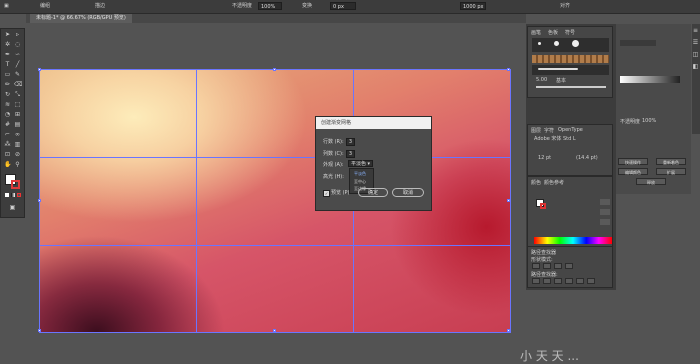 Image resolution: width=700 pixels, height=364 pixels. Describe the element at coordinates (633, 171) in the screenshot. I see `edit-colors-button: 编辑颜色` at that location.